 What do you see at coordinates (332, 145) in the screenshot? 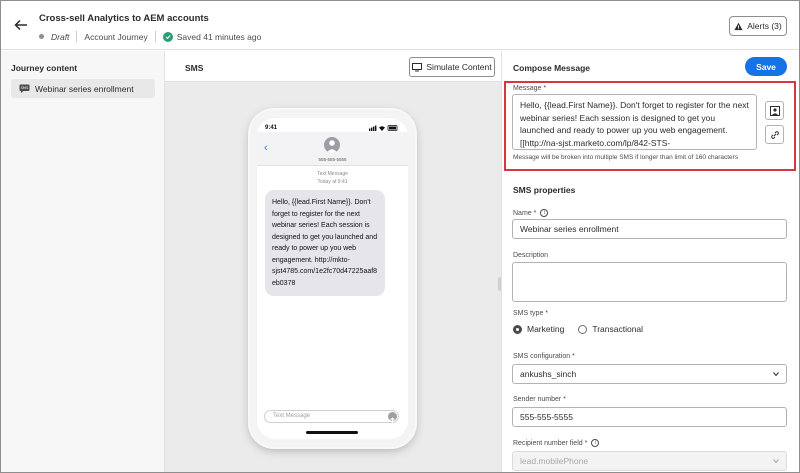
I see `contact-avatar-icon` at bounding box center [332, 145].